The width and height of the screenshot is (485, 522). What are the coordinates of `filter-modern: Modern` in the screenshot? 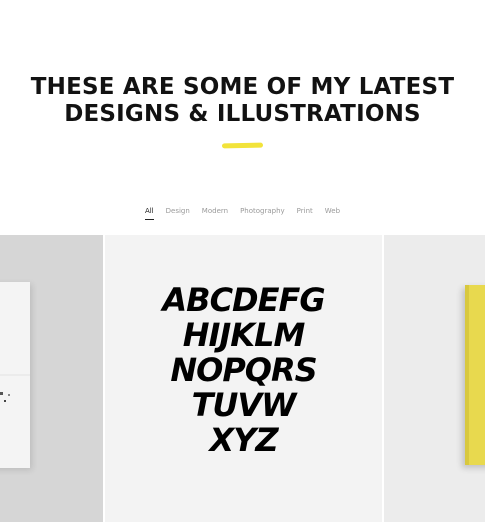 It's located at (215, 213).